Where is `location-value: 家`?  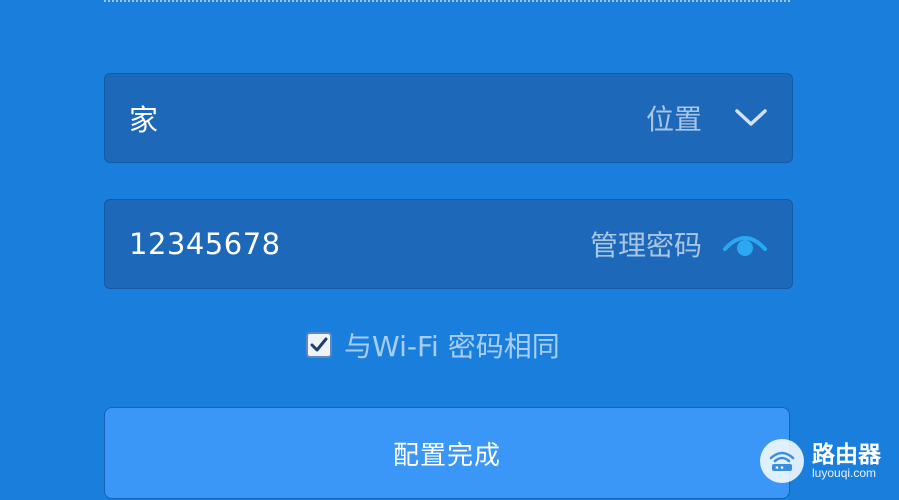
location-value: 家 is located at coordinates (144, 120).